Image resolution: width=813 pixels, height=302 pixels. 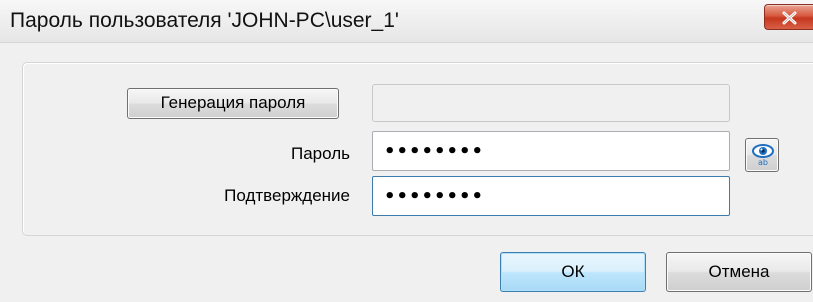 I want to click on ok-label: ОК, so click(x=573, y=271).